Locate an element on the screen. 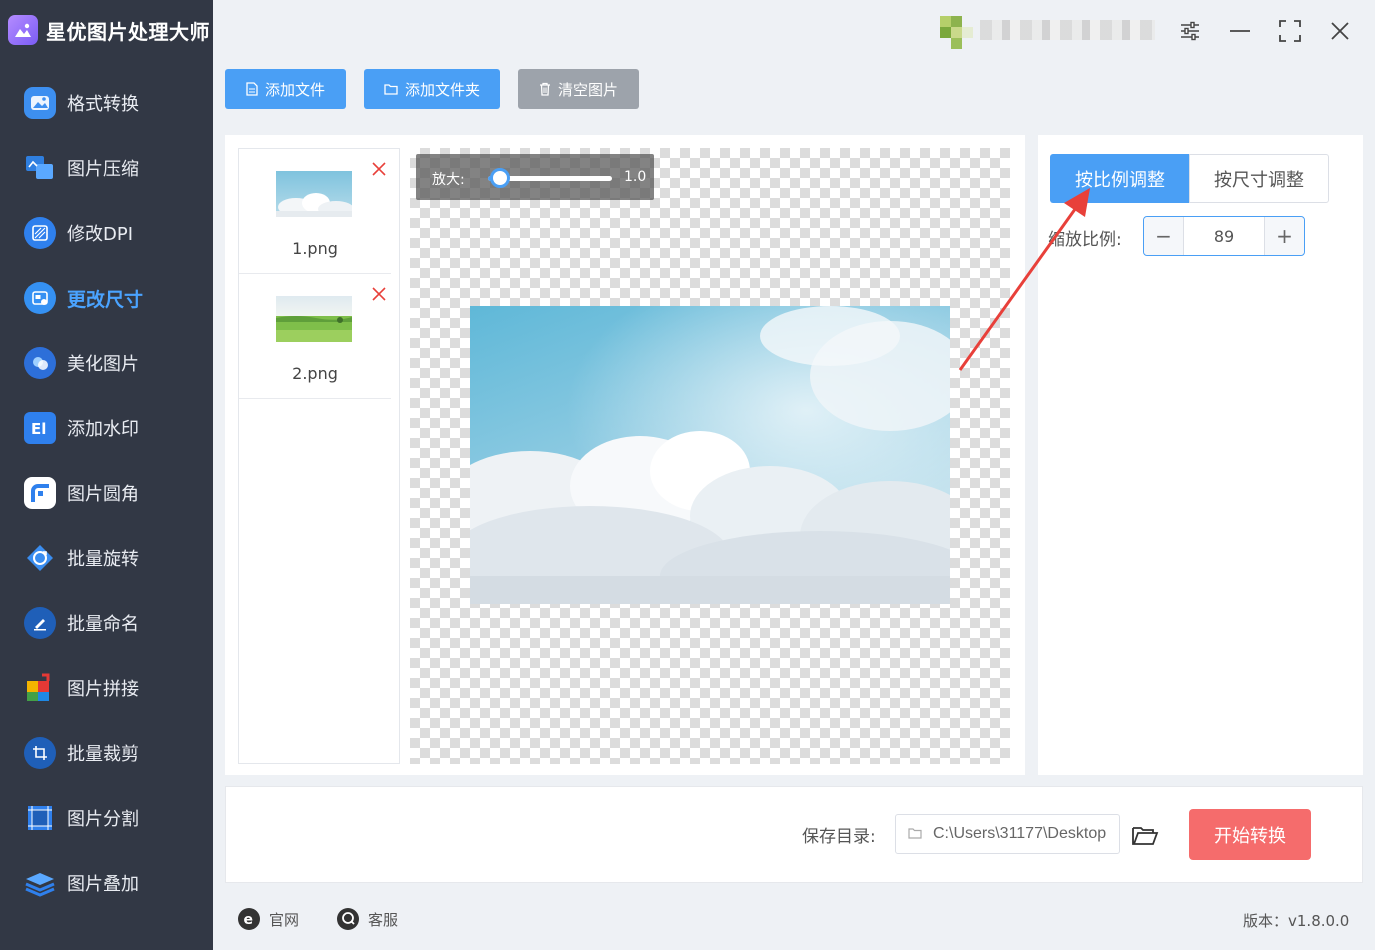 The image size is (1375, 950). trash-icon is located at coordinates (544, 89).